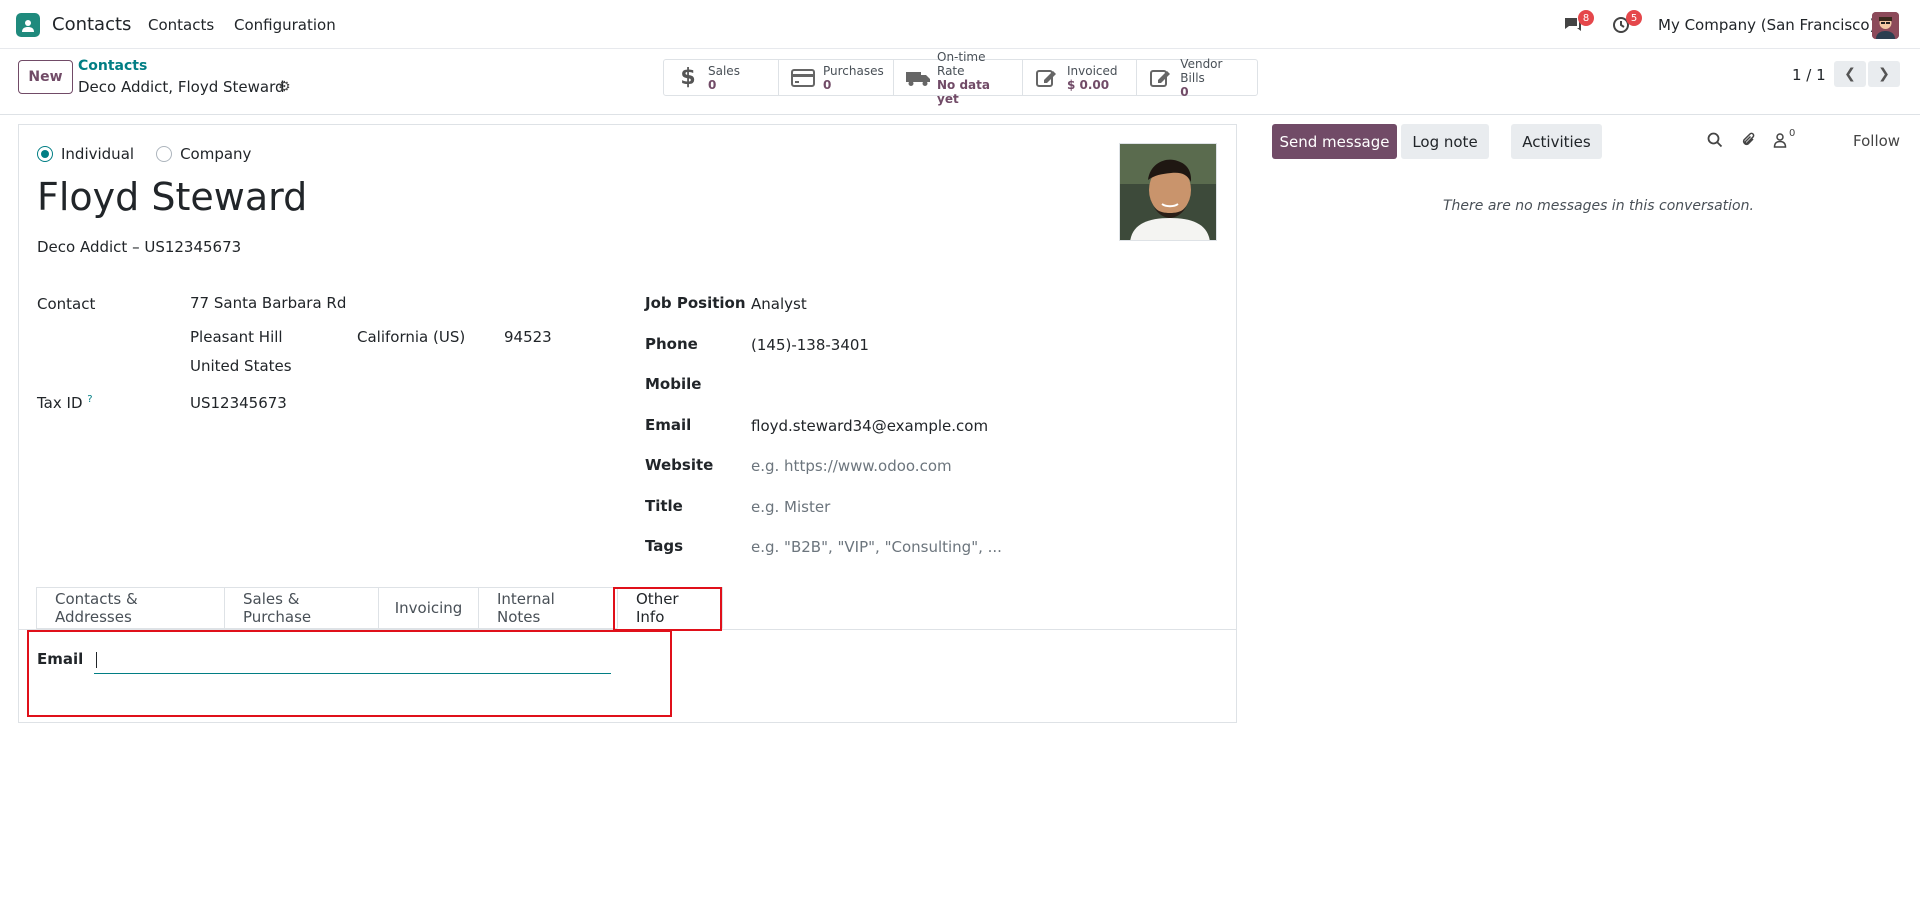 The height and width of the screenshot is (900, 1920). What do you see at coordinates (139, 247) in the screenshot?
I see `partner-company-subtitle: Deco Addict – US12345673` at bounding box center [139, 247].